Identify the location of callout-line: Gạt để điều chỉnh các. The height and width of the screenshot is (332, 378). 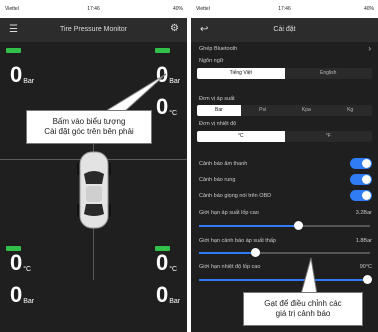
(303, 303).